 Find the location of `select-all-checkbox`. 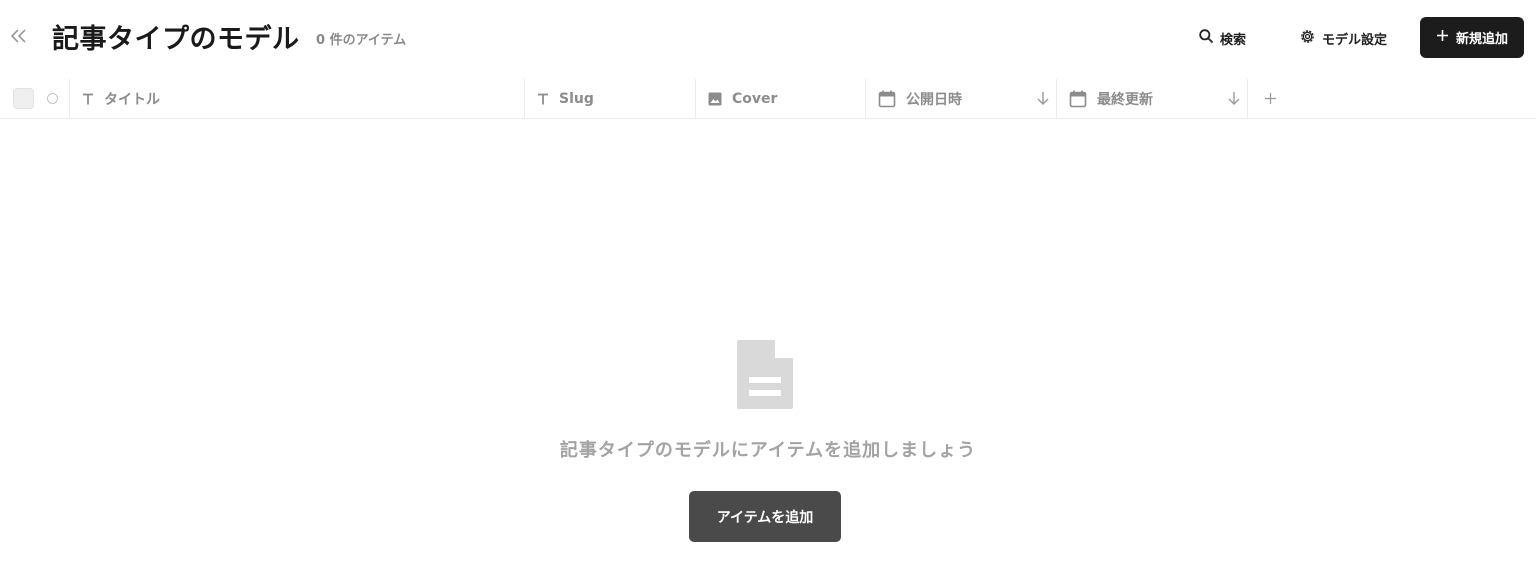

select-all-checkbox is located at coordinates (23, 98).